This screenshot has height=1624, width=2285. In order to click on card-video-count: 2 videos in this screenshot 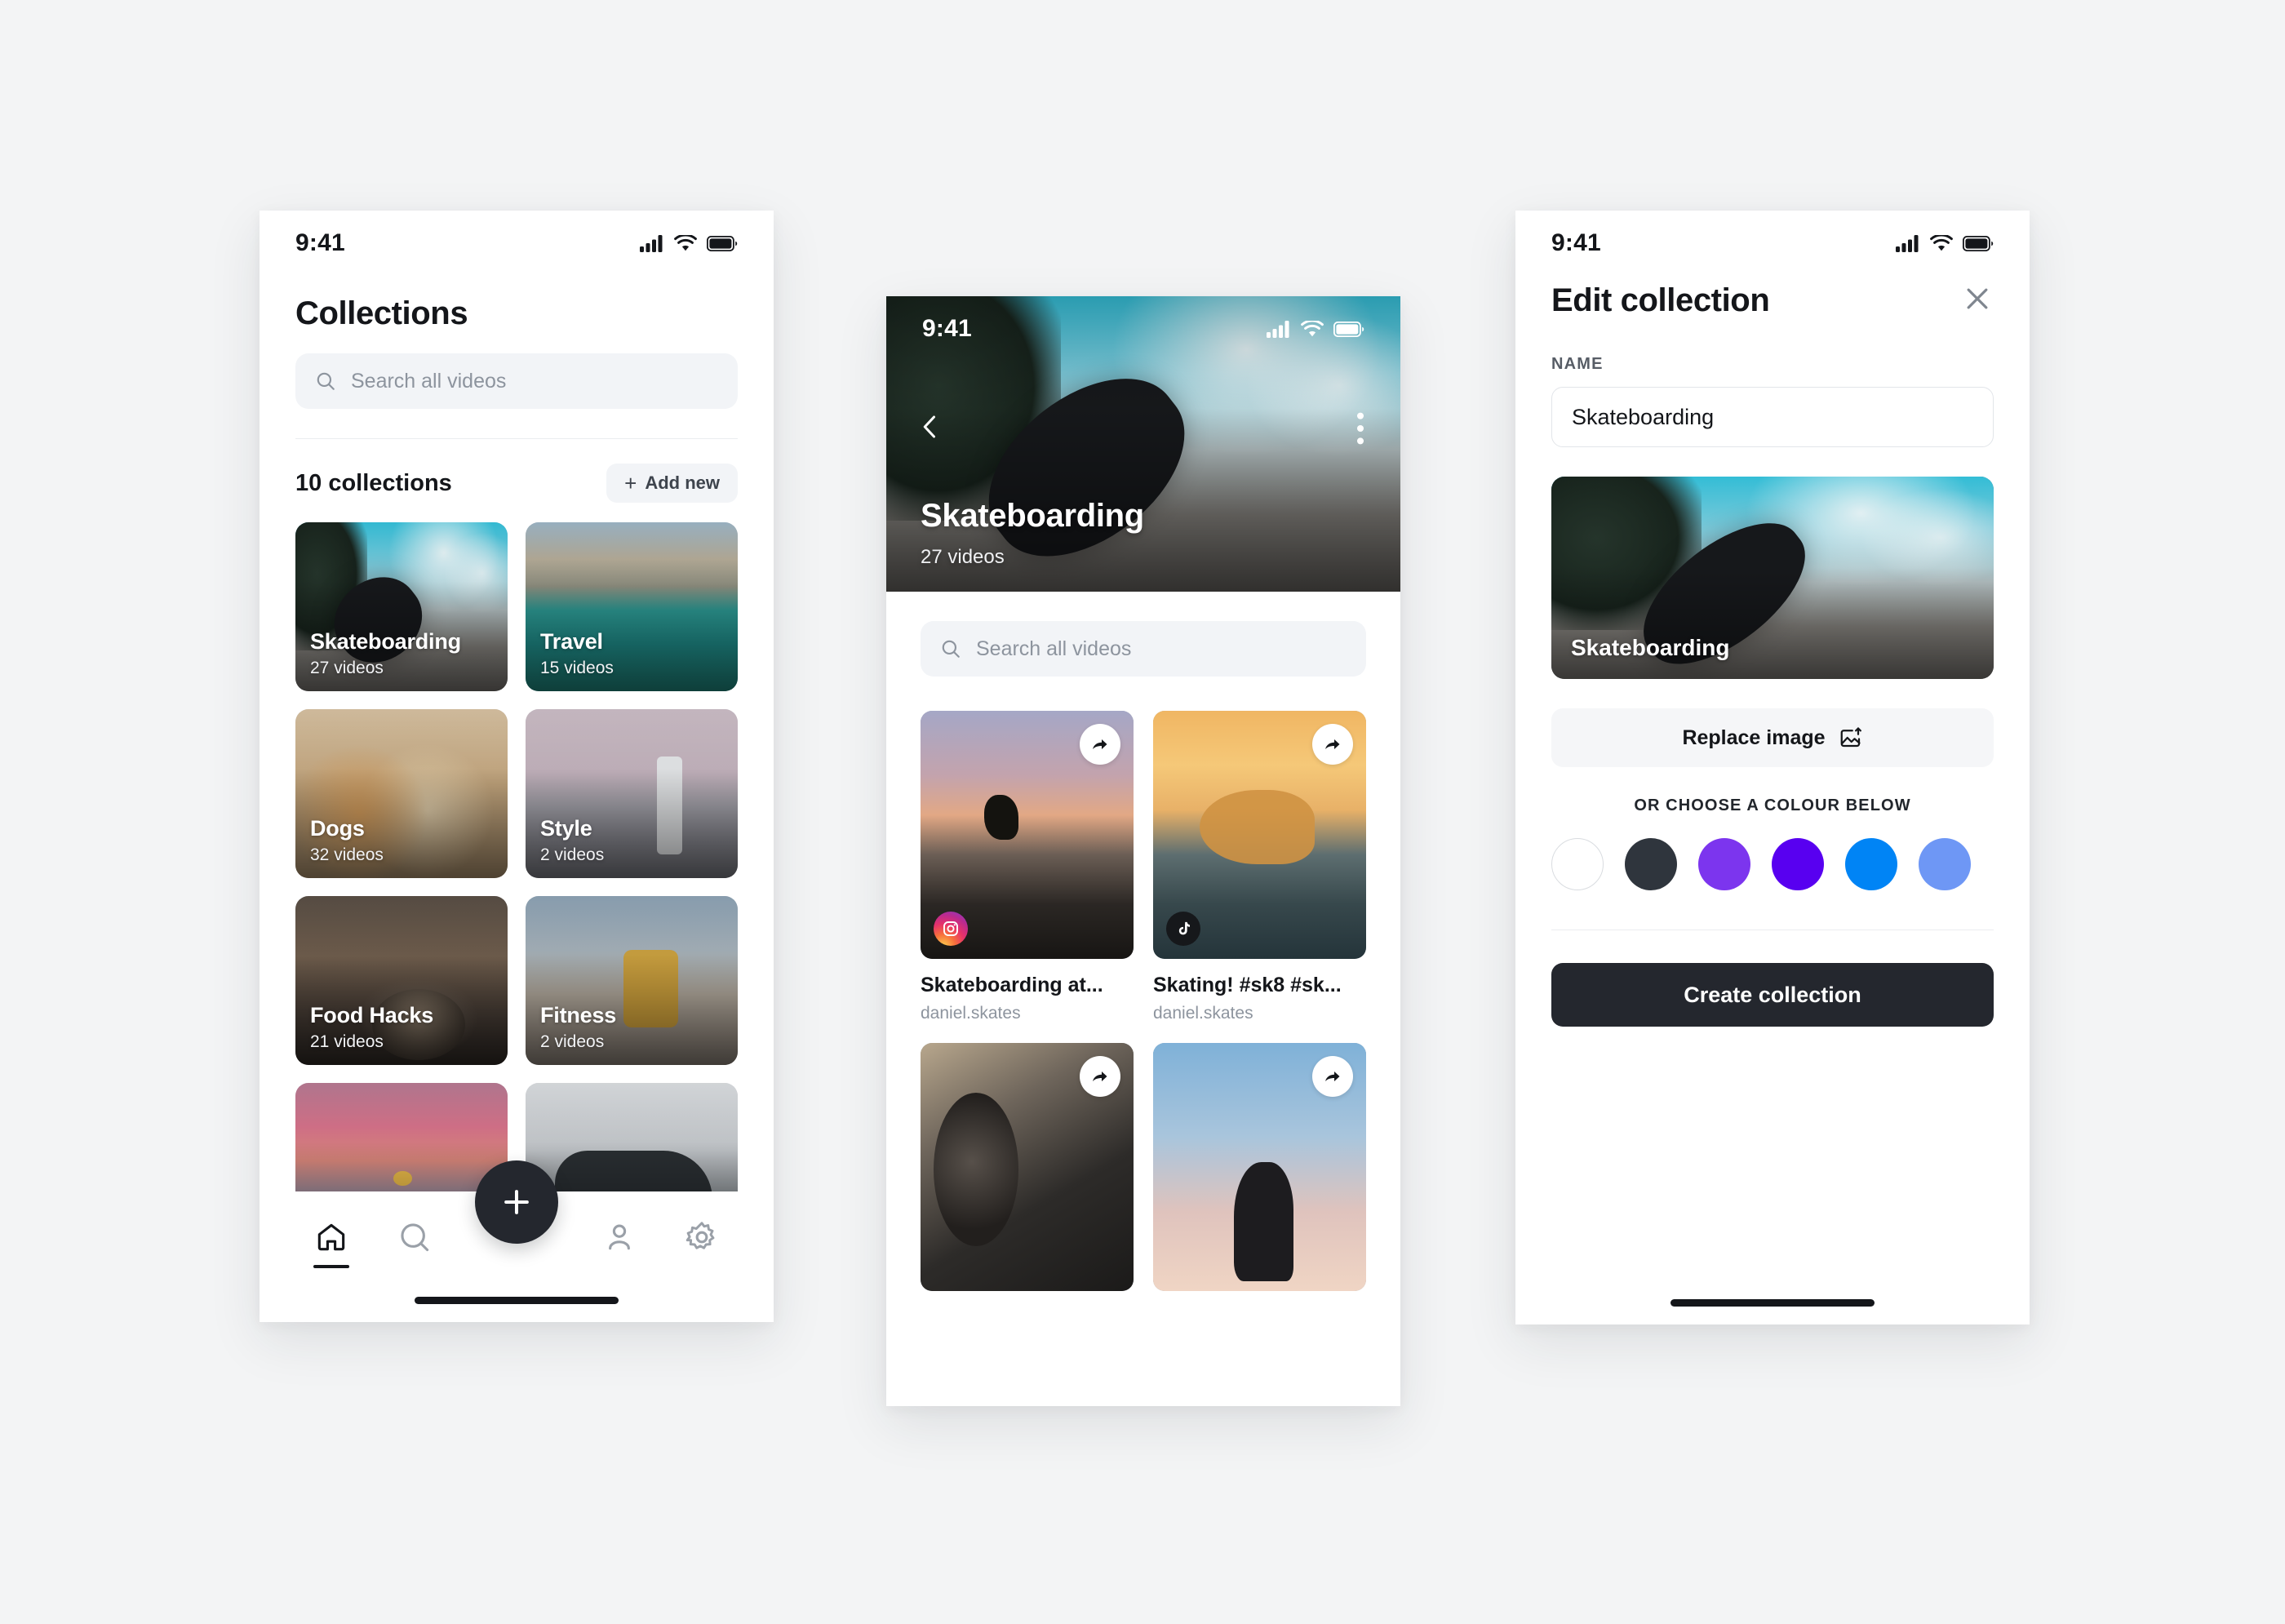, I will do `click(572, 855)`.